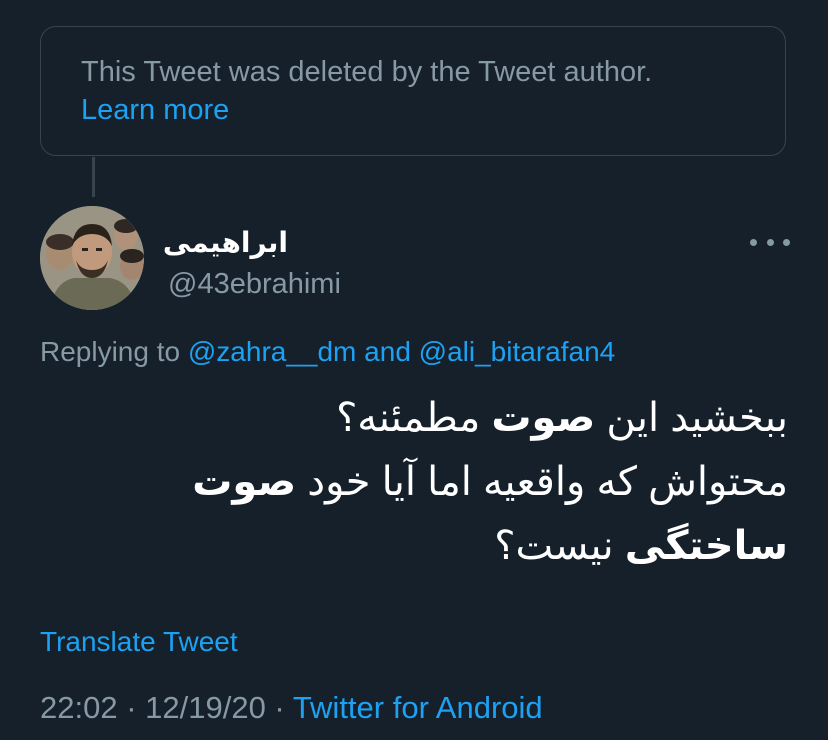 The width and height of the screenshot is (828, 740). I want to click on replying-prefix: Replying to, so click(114, 351).